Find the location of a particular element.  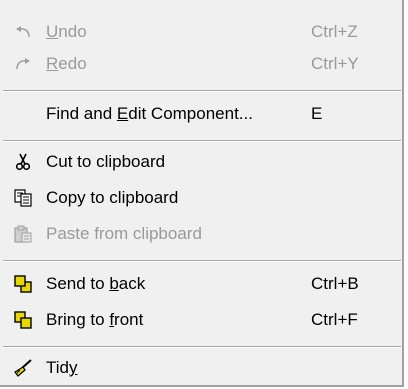

menu-item-tidy-label: Tidy is located at coordinates (62, 367).